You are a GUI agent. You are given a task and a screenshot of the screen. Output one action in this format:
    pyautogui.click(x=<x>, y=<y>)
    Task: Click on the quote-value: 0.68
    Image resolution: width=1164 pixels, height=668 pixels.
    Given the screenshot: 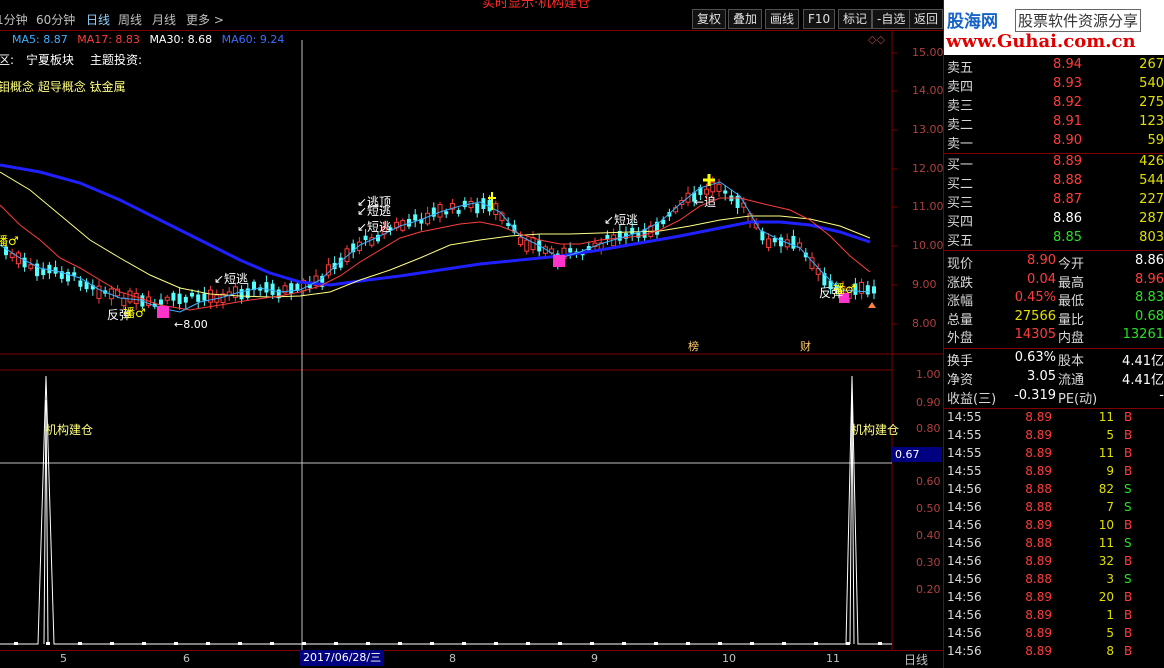 What is the action you would take?
    pyautogui.click(x=1149, y=316)
    